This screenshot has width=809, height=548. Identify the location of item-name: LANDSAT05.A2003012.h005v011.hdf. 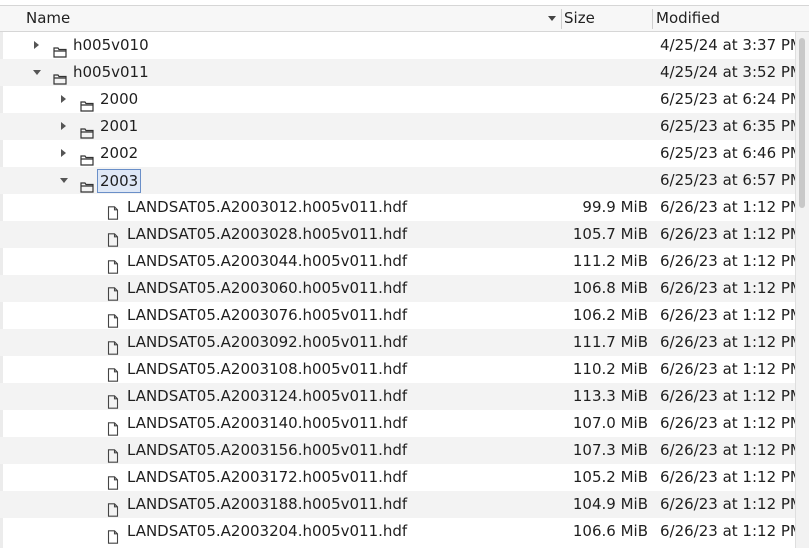
(267, 207).